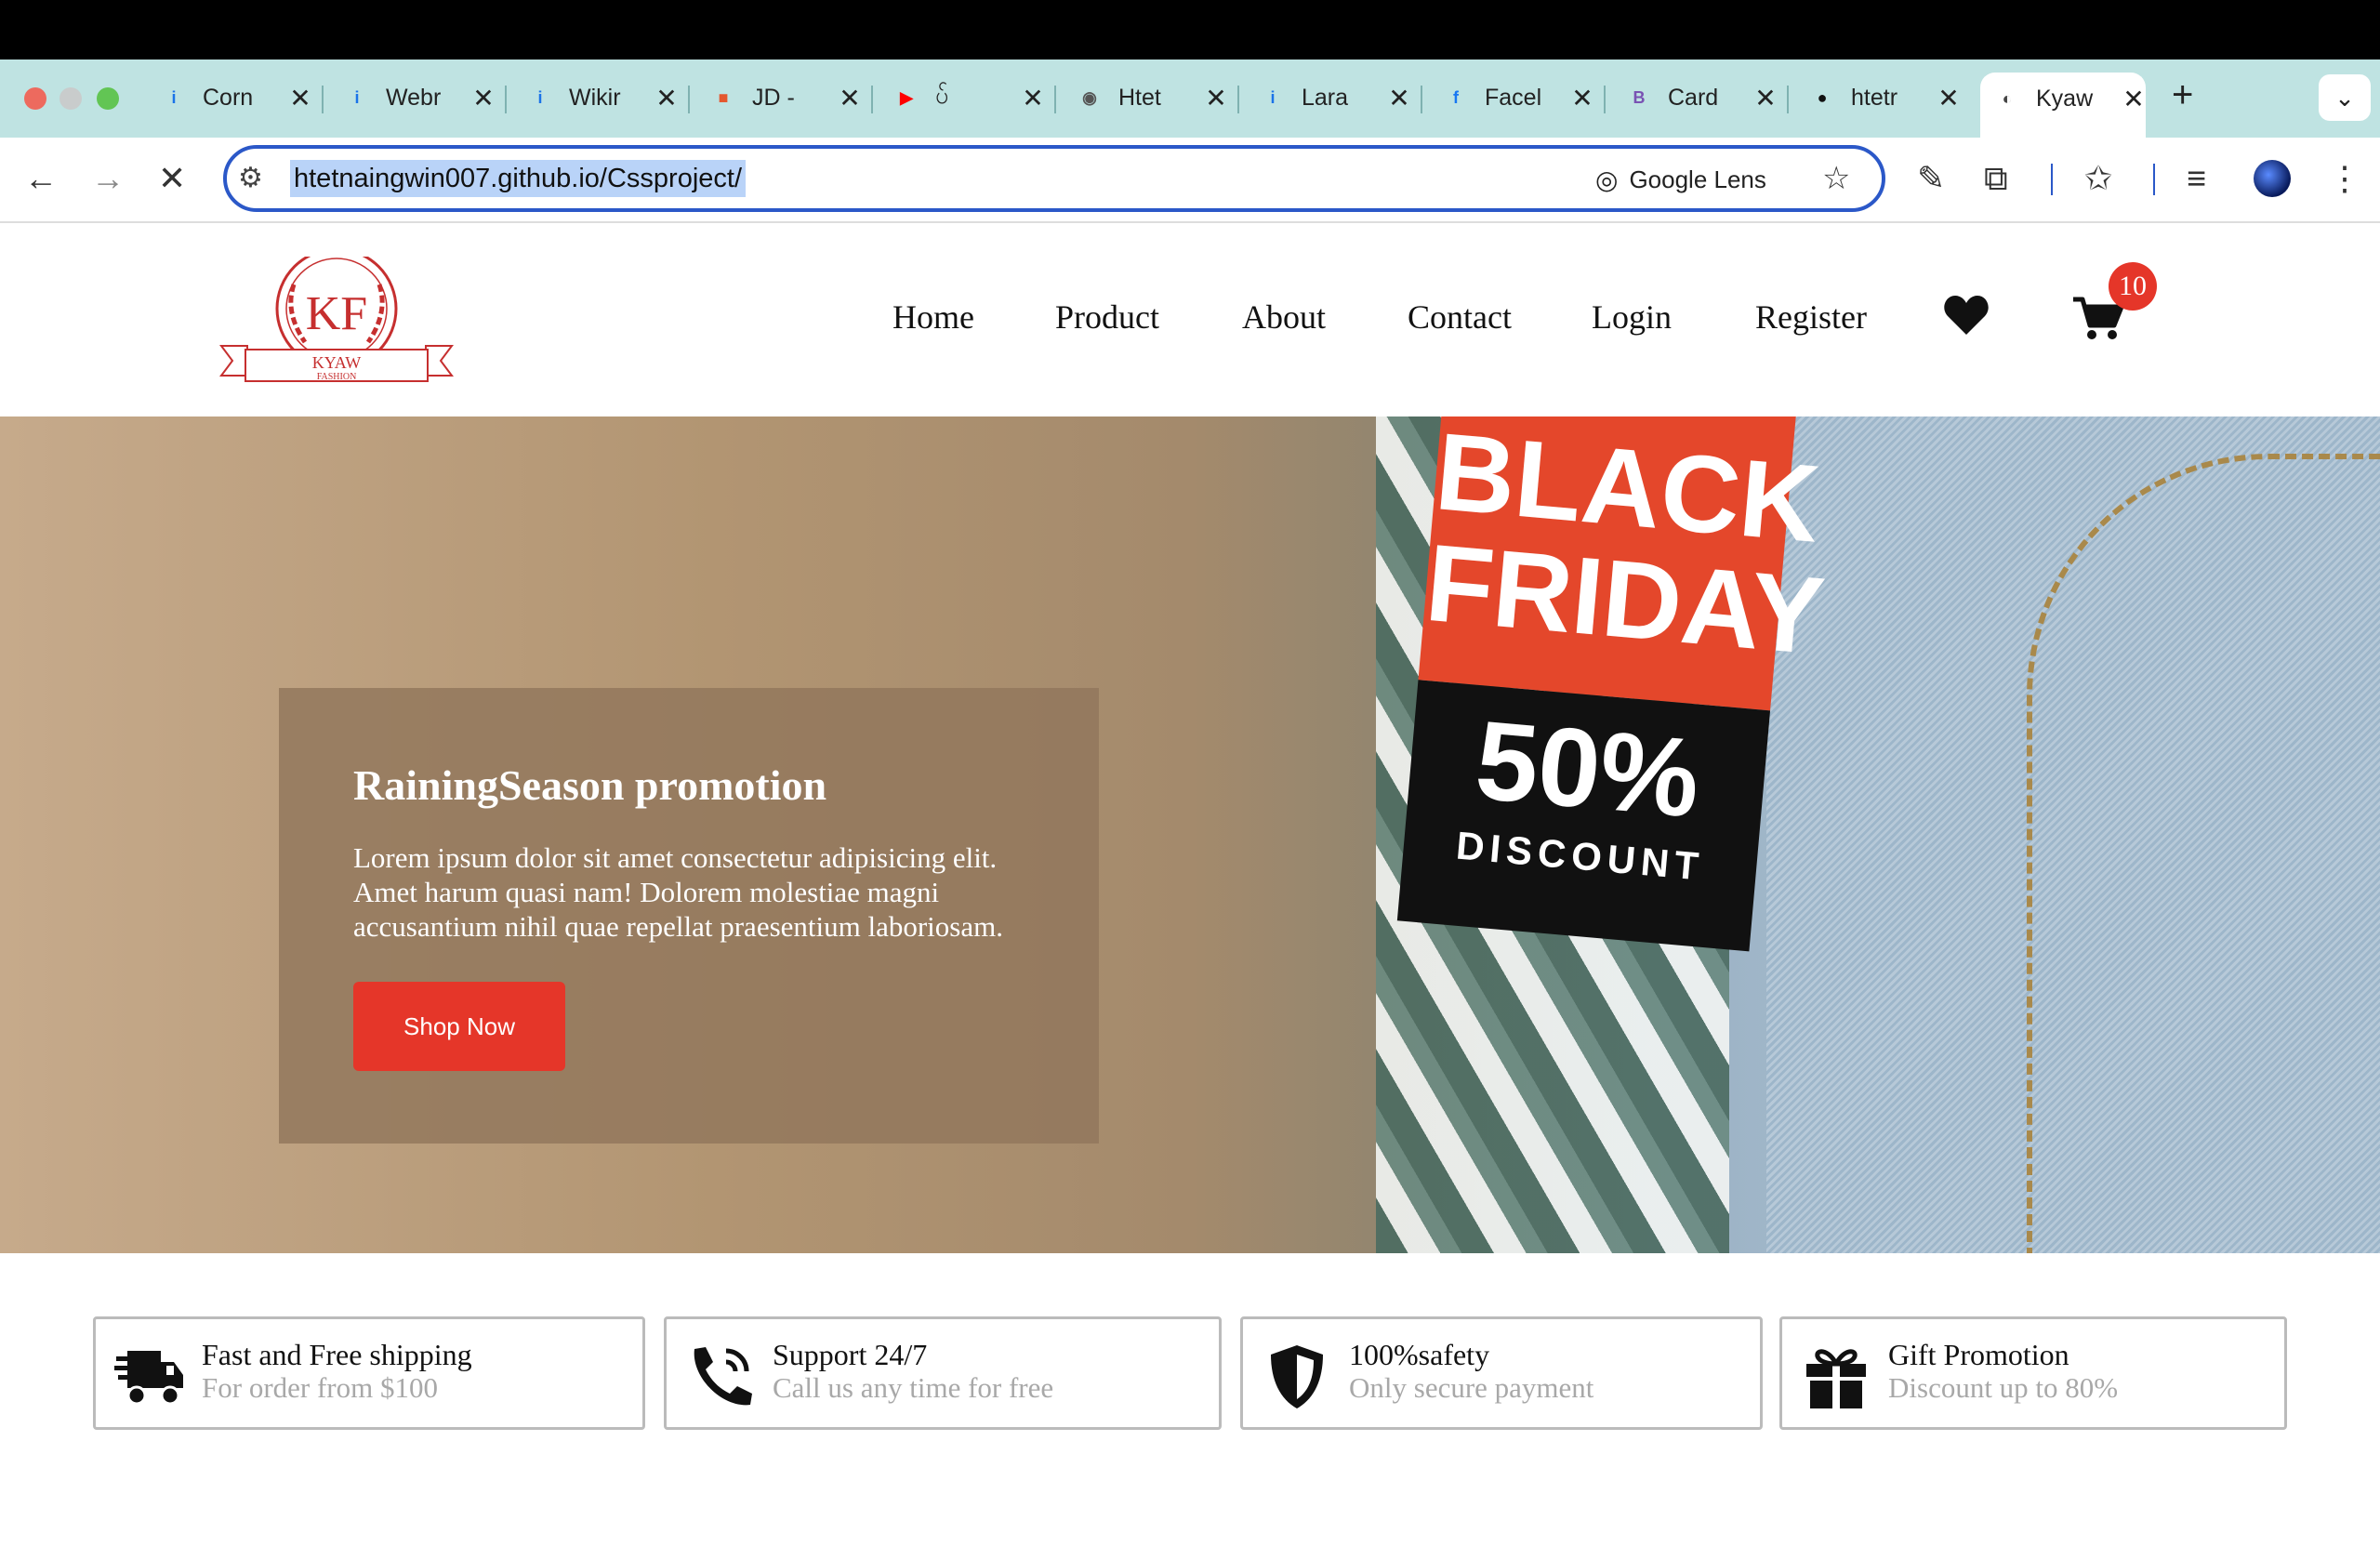  I want to click on more-menu-icon: ⋮, so click(2344, 178).